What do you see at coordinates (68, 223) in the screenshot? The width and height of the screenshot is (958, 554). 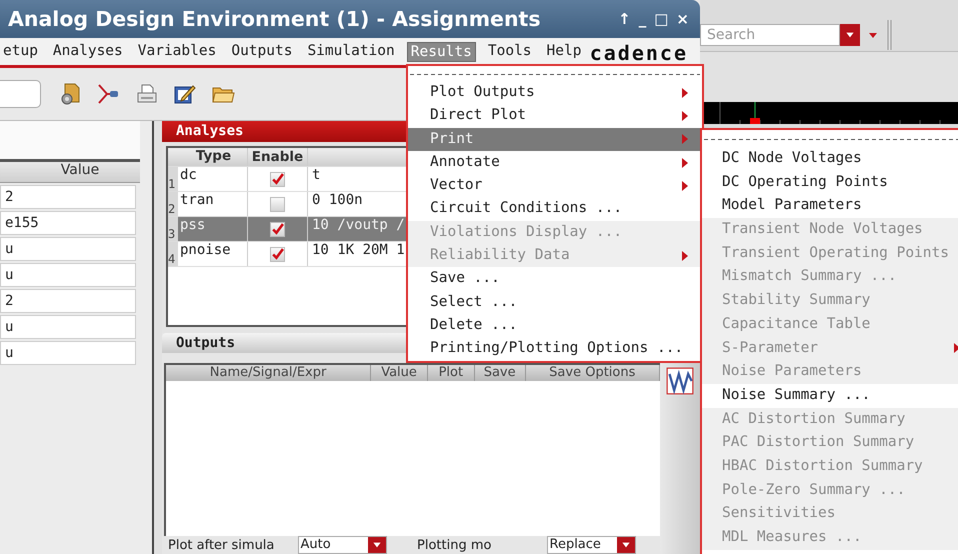 I see `table-cell: e155` at bounding box center [68, 223].